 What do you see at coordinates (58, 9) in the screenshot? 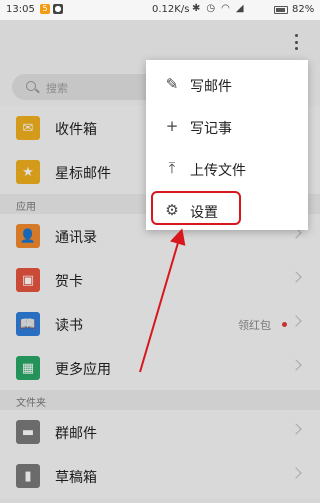
I see `app-notification-icon: ●` at bounding box center [58, 9].